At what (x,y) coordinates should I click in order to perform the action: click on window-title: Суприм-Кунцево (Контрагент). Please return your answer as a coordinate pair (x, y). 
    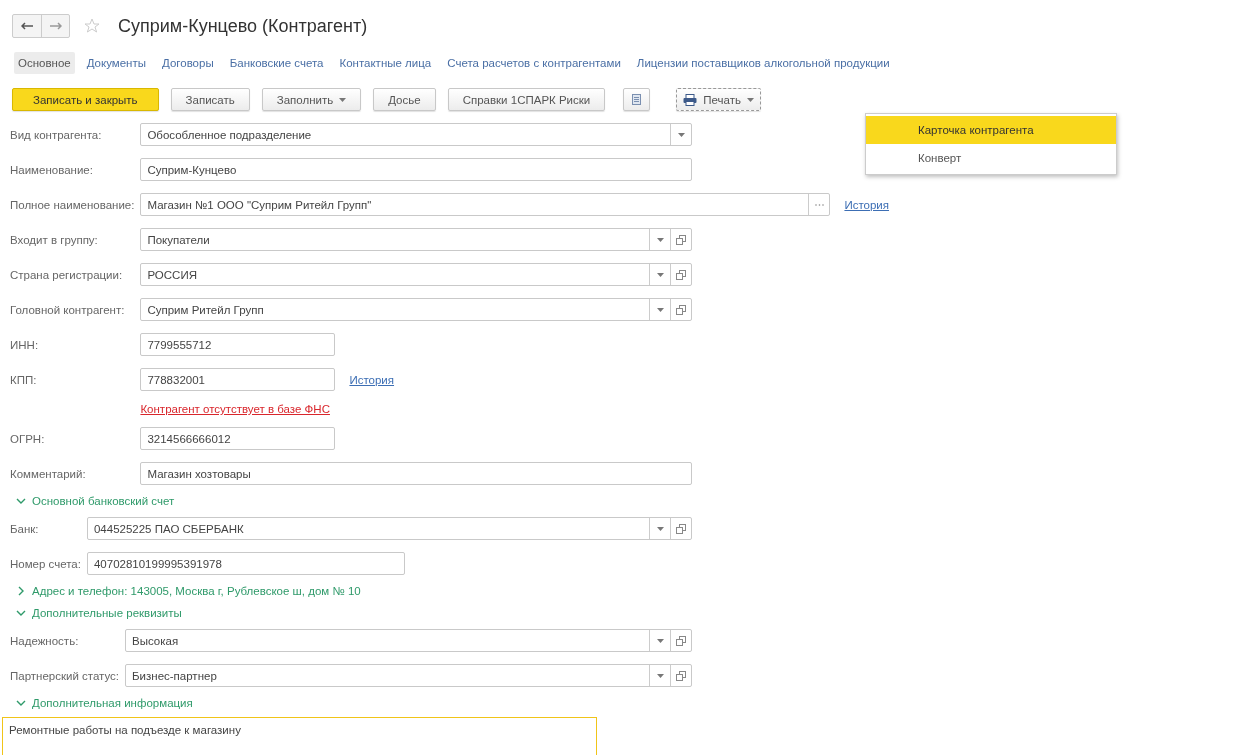
    Looking at the image, I should click on (243, 26).